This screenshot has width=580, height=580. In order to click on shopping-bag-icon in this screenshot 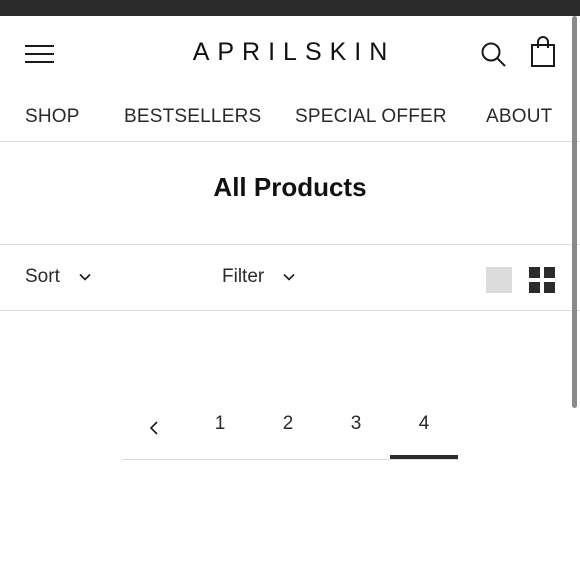, I will do `click(543, 52)`.